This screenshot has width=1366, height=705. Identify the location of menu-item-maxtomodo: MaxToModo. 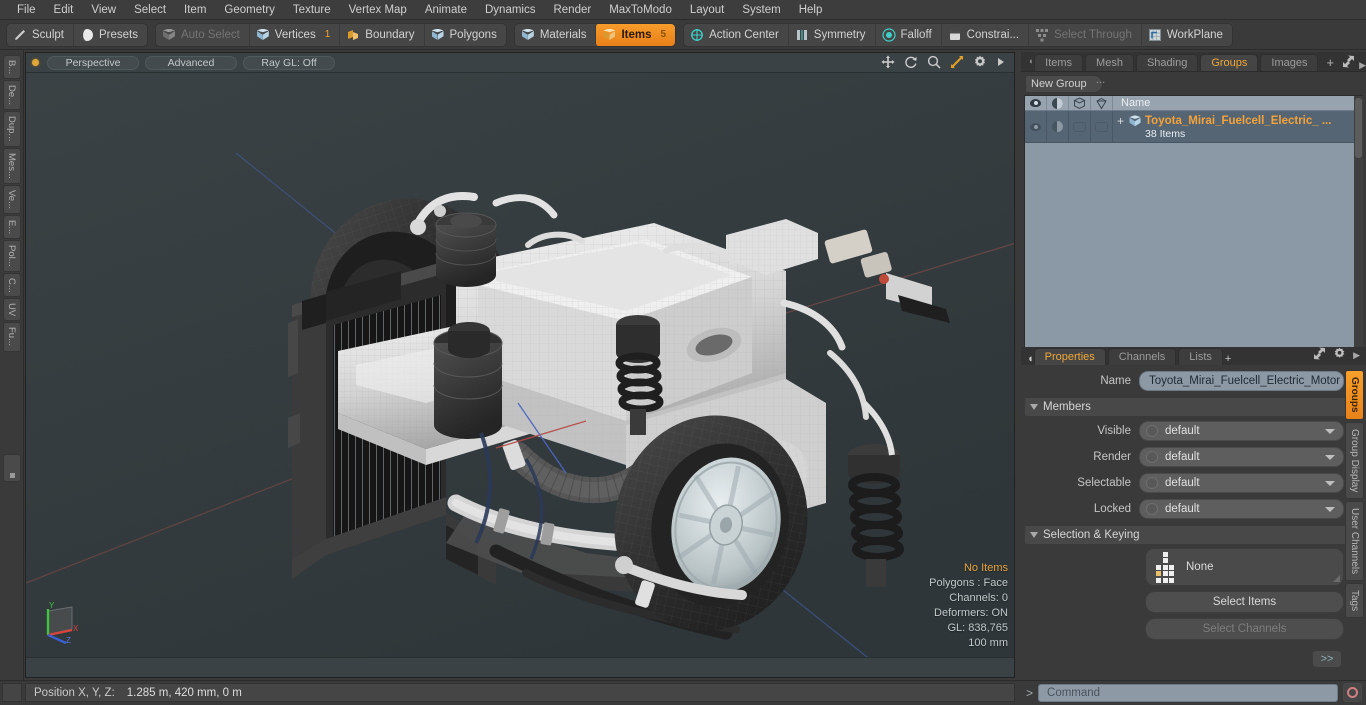
(640, 10).